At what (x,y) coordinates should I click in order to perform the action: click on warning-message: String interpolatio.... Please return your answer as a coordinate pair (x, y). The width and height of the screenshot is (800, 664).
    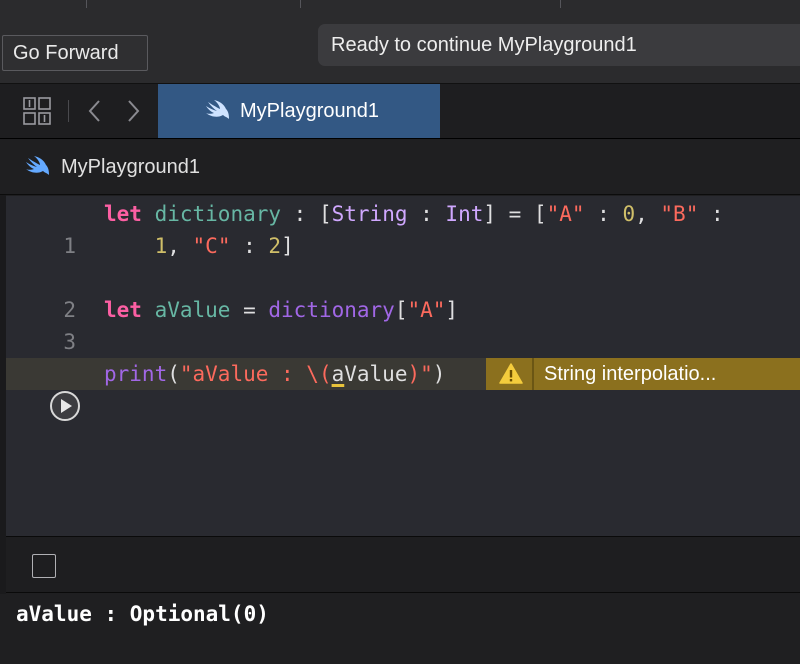
    Looking at the image, I should click on (630, 374).